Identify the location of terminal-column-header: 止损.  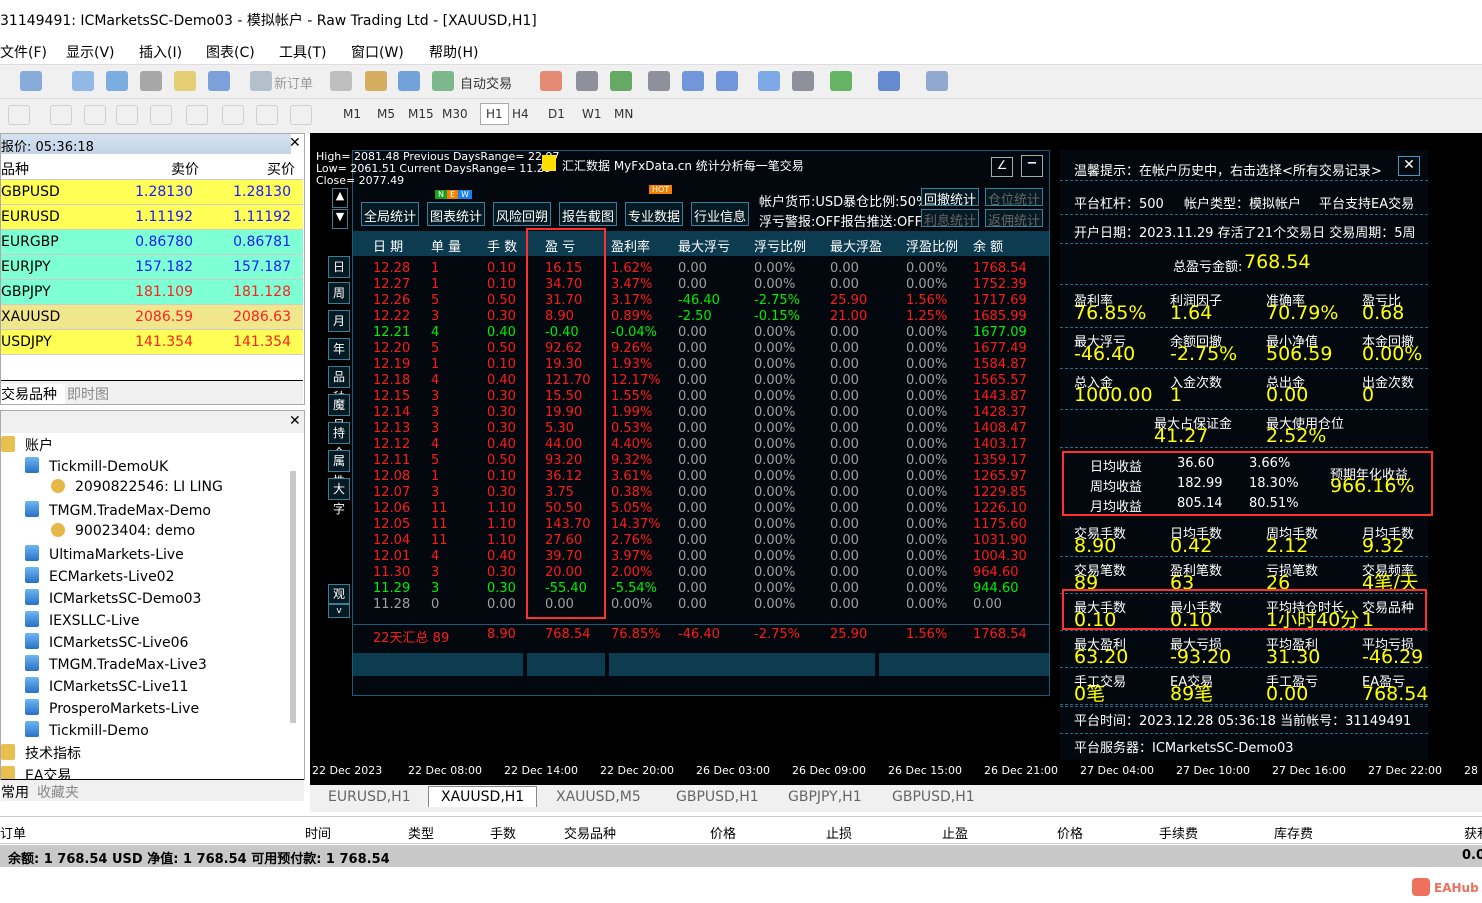
(839, 832).